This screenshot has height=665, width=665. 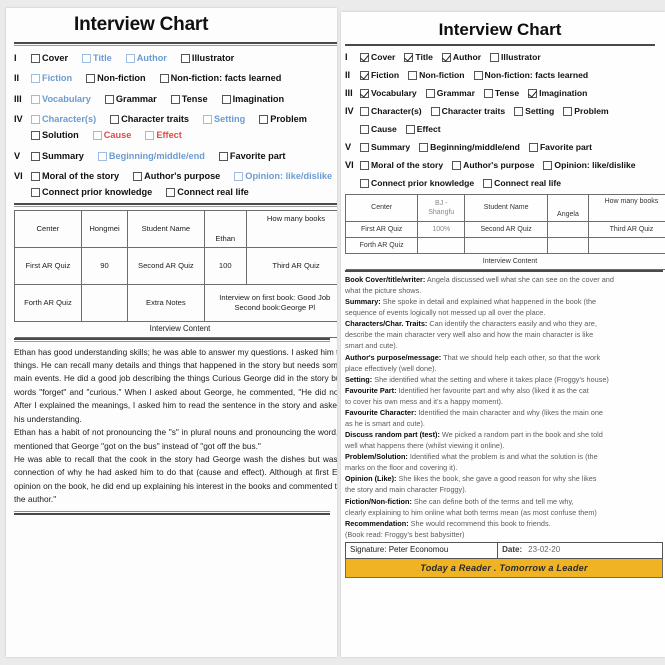 What do you see at coordinates (580, 550) in the screenshot?
I see `date-field: Date: 23-02-20` at bounding box center [580, 550].